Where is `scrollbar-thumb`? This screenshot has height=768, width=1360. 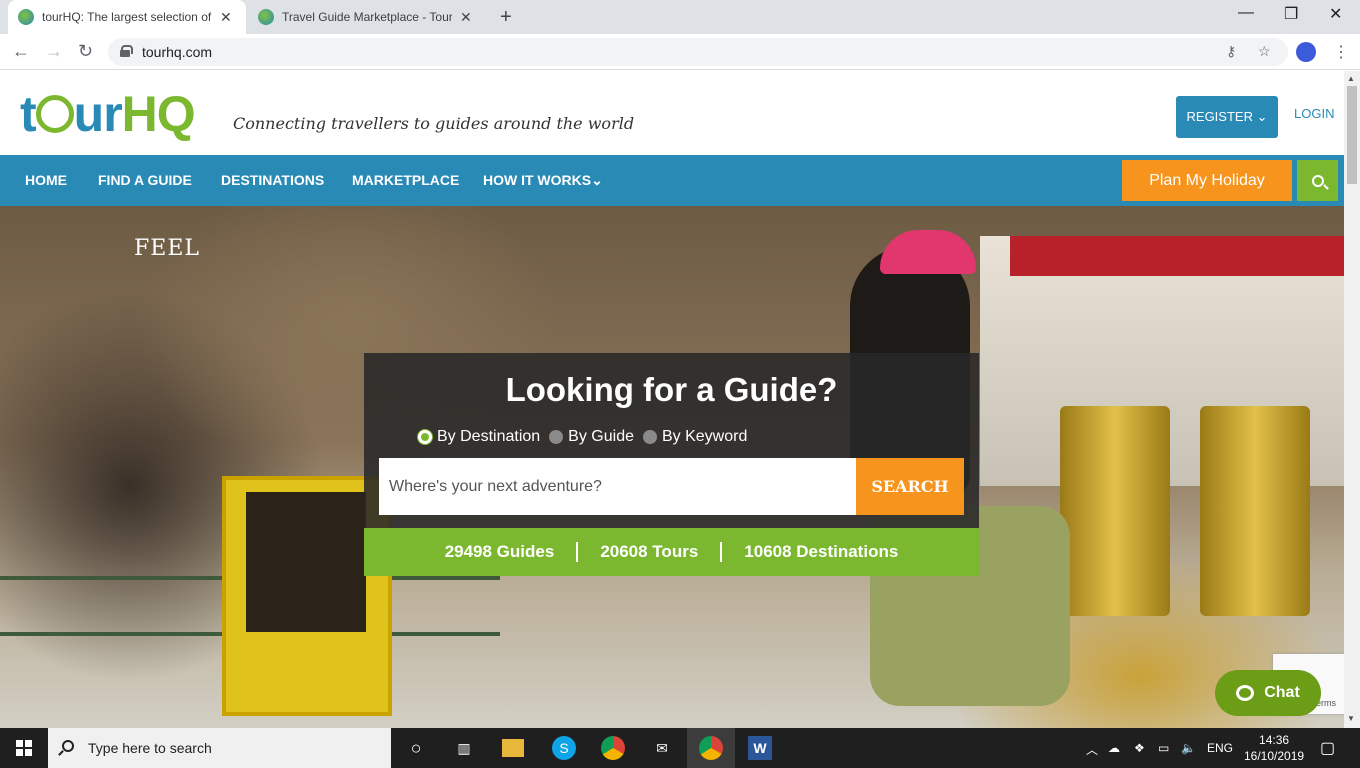 scrollbar-thumb is located at coordinates (1352, 135).